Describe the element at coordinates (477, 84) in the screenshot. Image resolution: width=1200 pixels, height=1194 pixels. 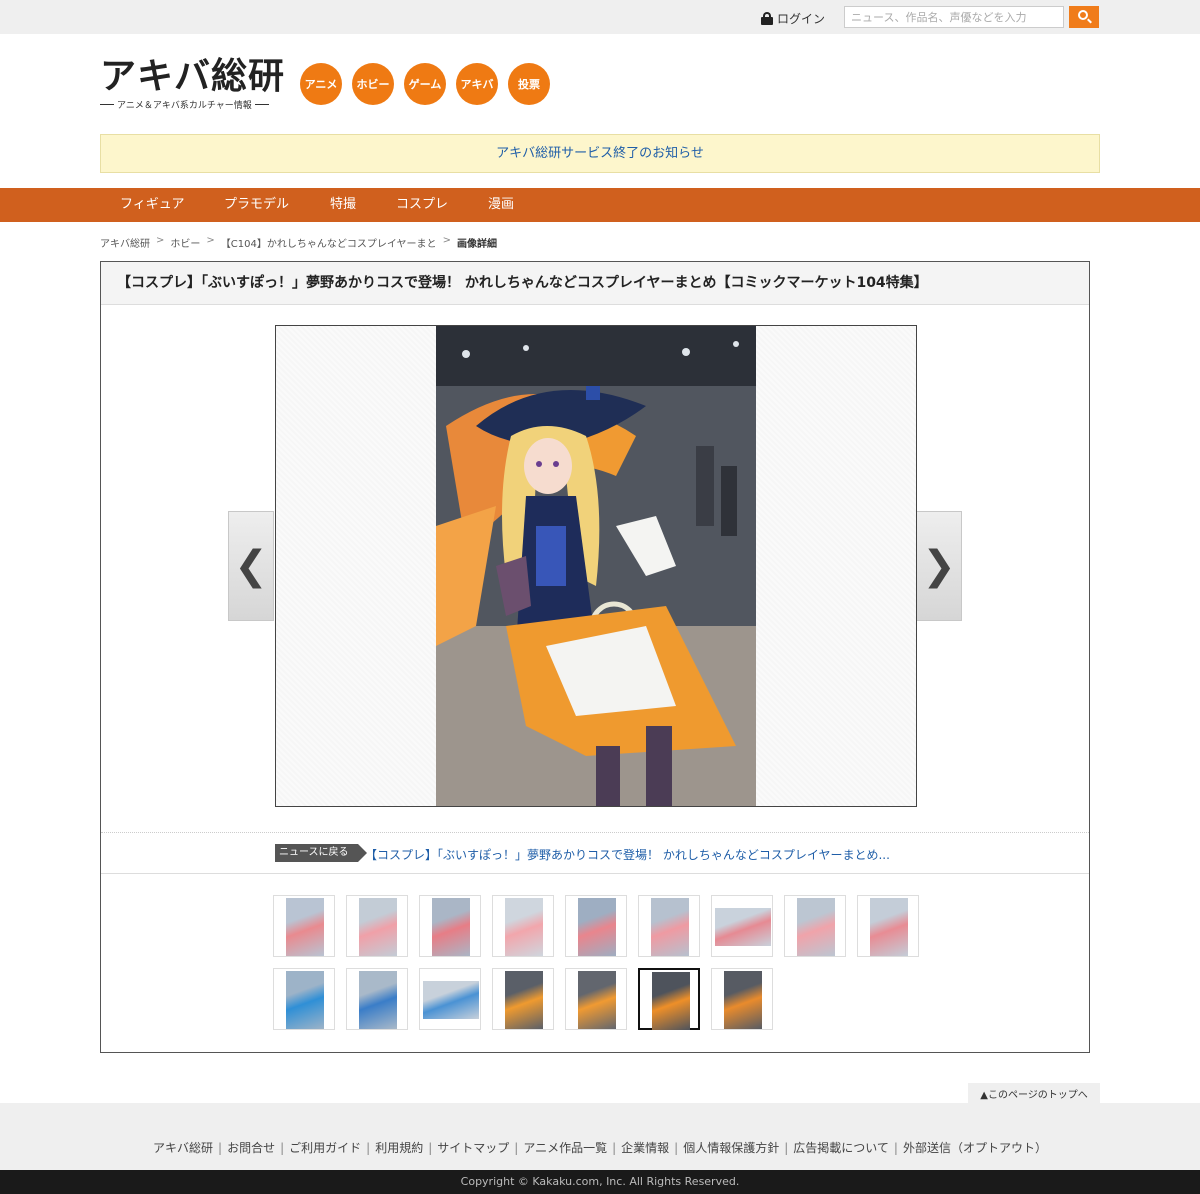
I see `category-akiba-button: アキバ` at that location.